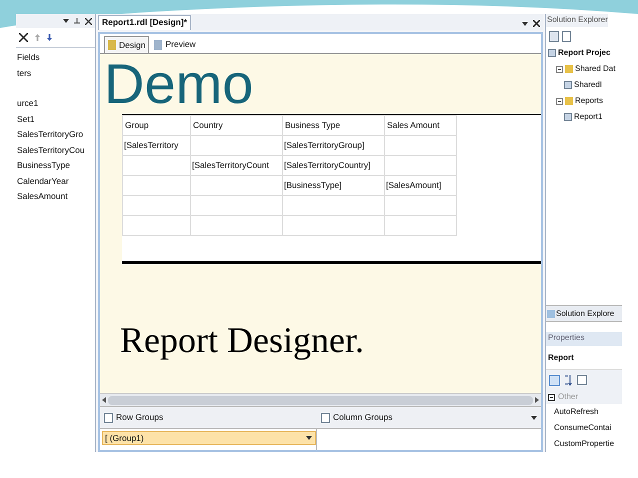  What do you see at coordinates (576, 412) in the screenshot?
I see `property-name: AutoRefresh` at bounding box center [576, 412].